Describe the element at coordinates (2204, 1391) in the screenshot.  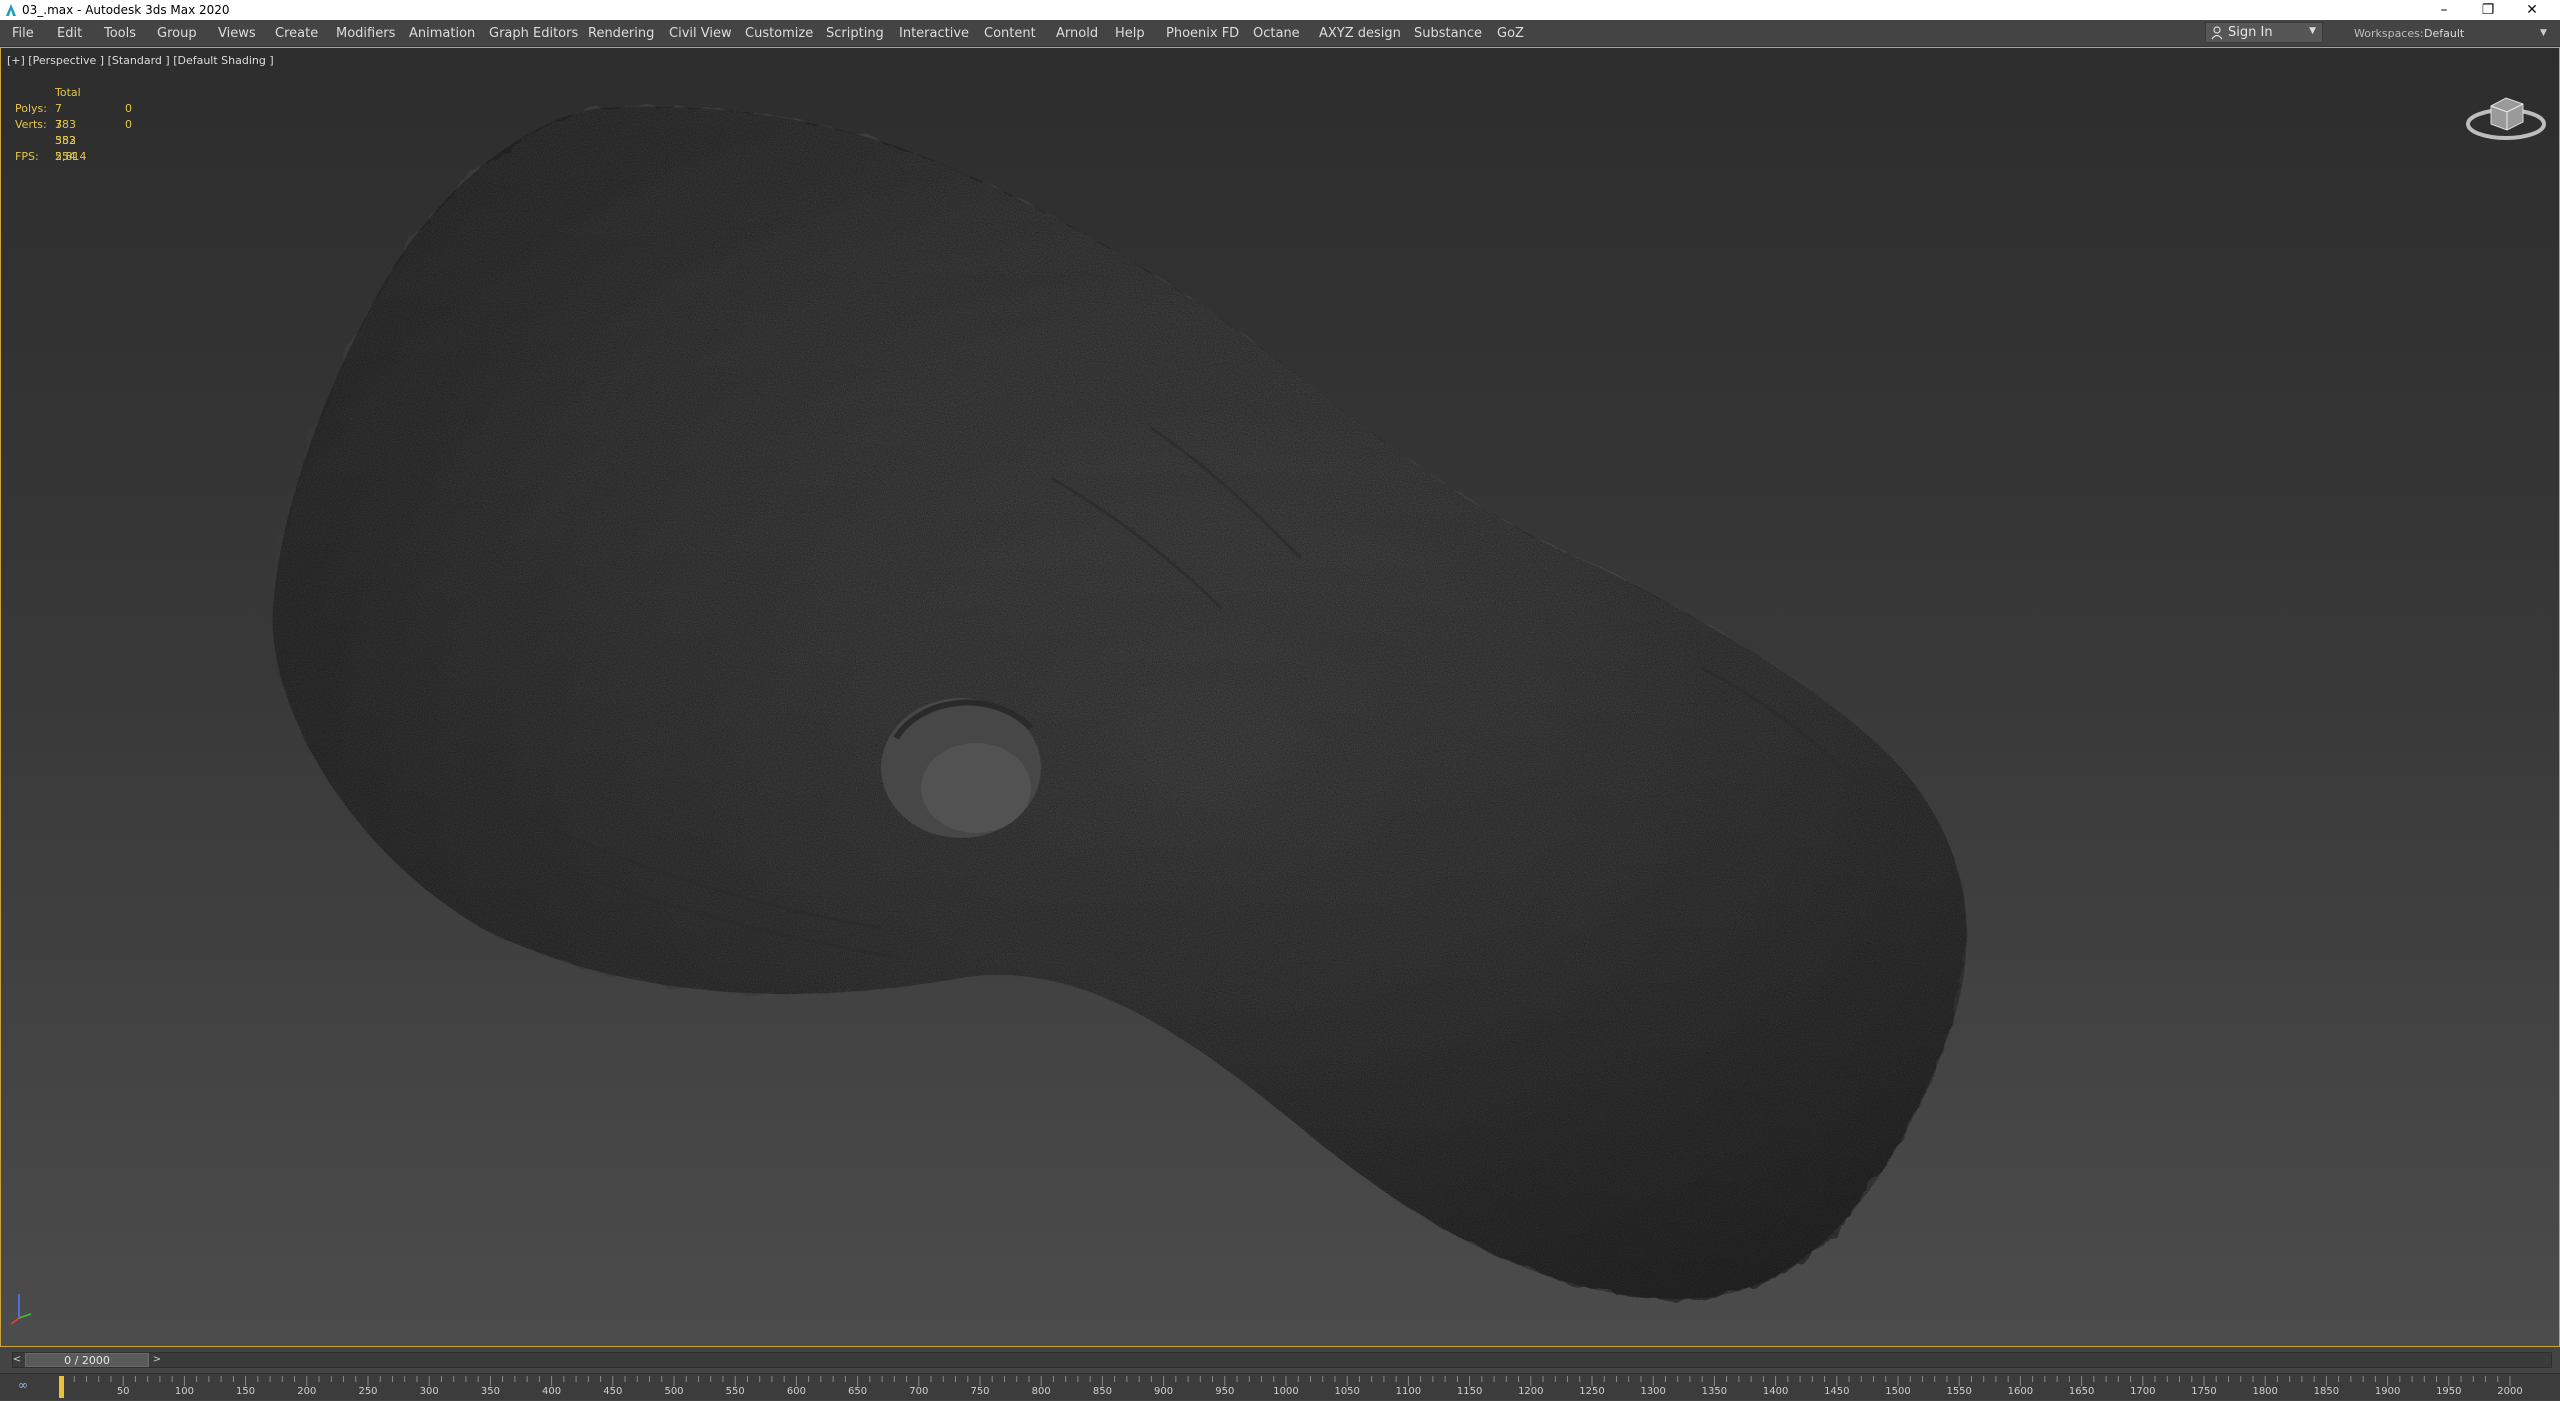
I see `frame-tick-label: 1750` at that location.